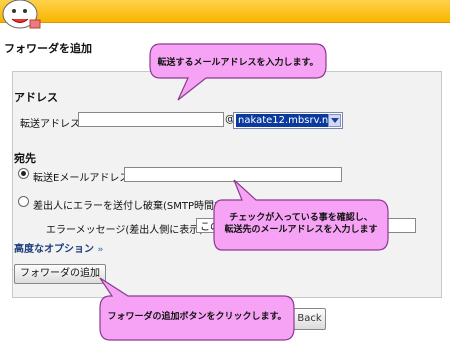 Image resolution: width=450 pixels, height=343 pixels. What do you see at coordinates (197, 309) in the screenshot?
I see `callout-add-button: フォワーダの追加ボタンをクリックします。` at bounding box center [197, 309].